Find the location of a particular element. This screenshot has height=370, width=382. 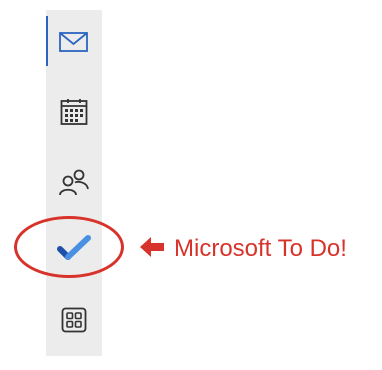

todo-checkmark-icon is located at coordinates (74, 248).